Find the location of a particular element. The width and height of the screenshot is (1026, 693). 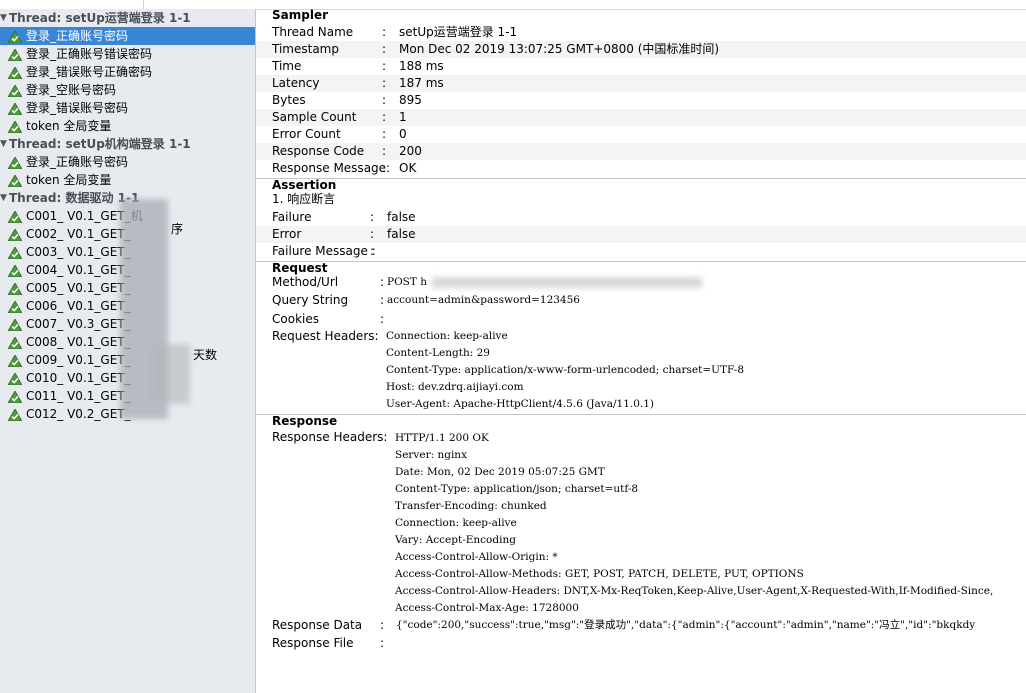

sampler-field-label: Thread Name is located at coordinates (313, 32).